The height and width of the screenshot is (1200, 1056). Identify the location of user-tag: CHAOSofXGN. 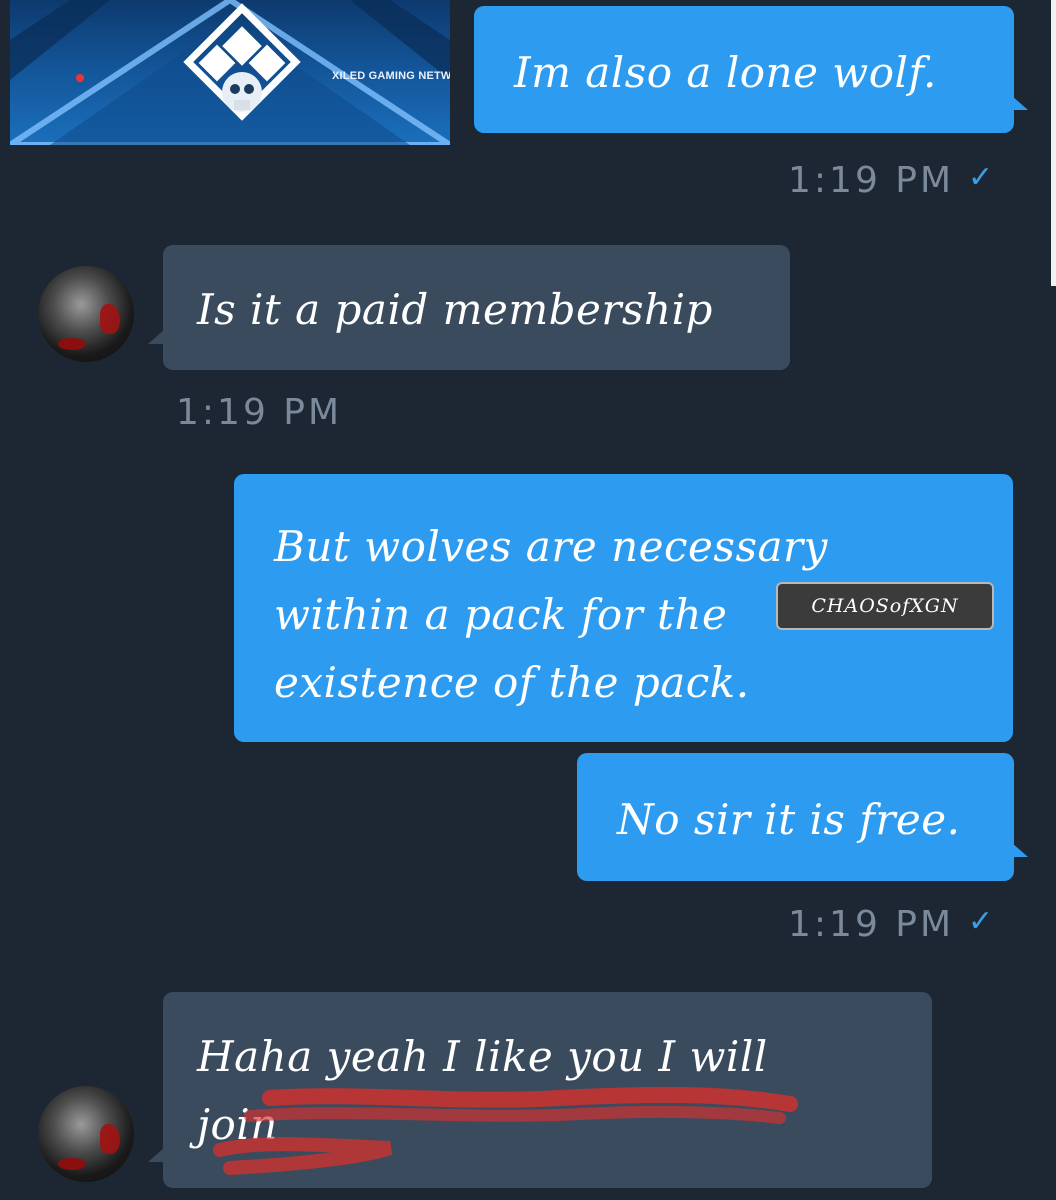
(885, 606).